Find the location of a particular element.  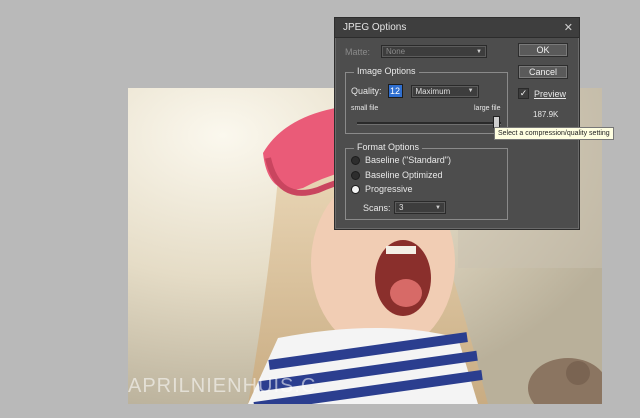

cancel-button: Cancel is located at coordinates (543, 72).